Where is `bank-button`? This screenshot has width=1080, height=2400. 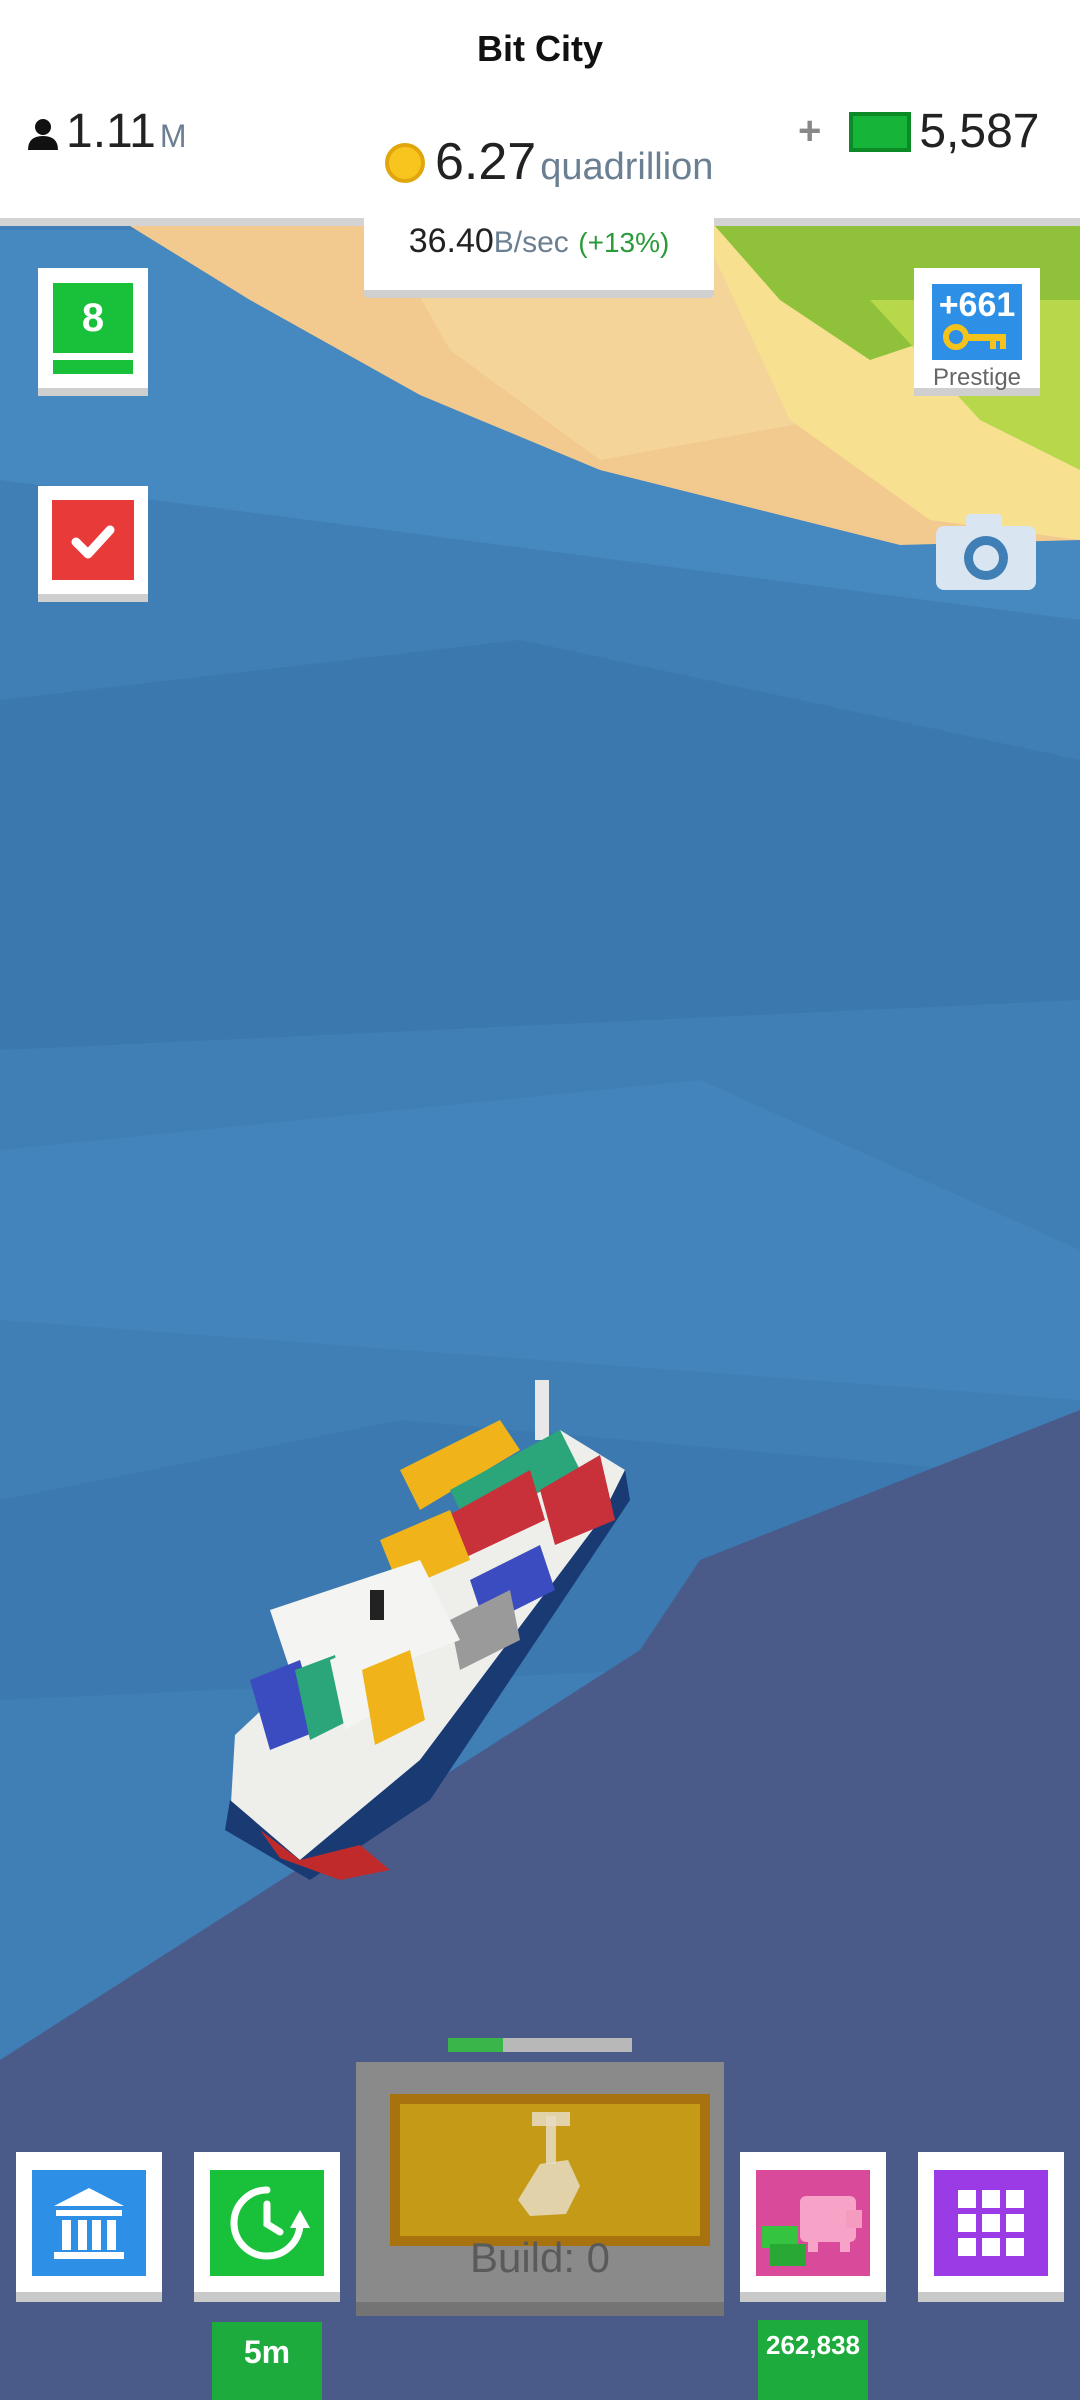
bank-button is located at coordinates (89, 2227).